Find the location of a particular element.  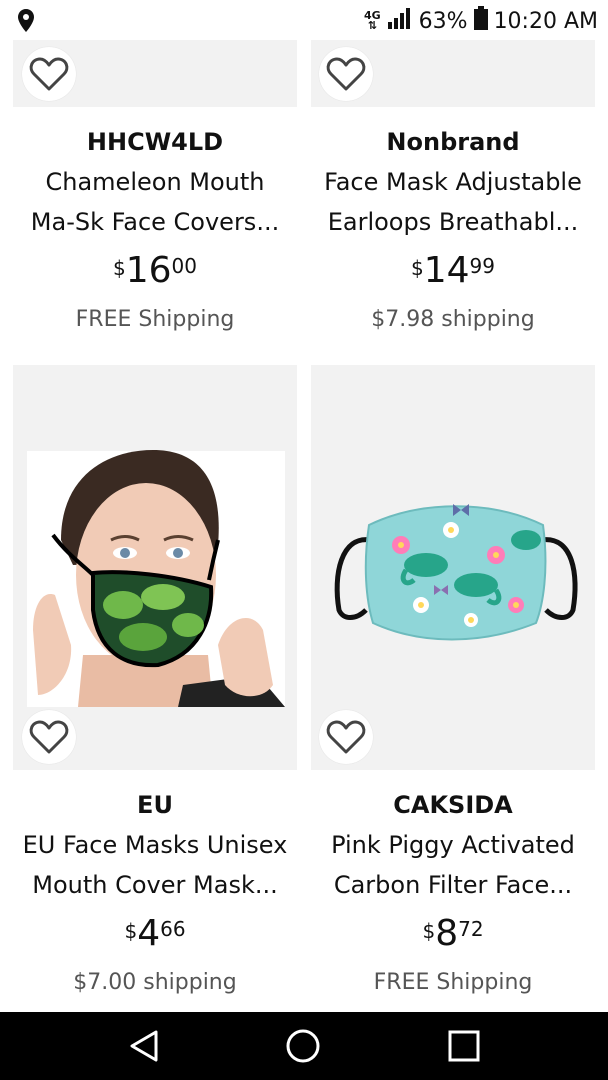

product-brand: EU is located at coordinates (155, 805).